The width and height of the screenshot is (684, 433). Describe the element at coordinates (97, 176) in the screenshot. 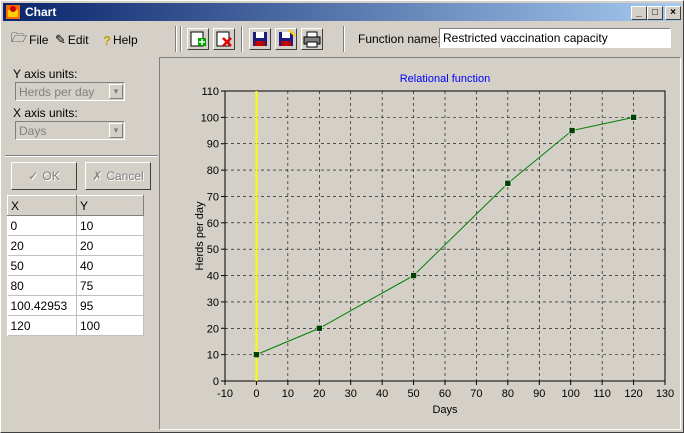

I see `cross-icon: ✗` at that location.